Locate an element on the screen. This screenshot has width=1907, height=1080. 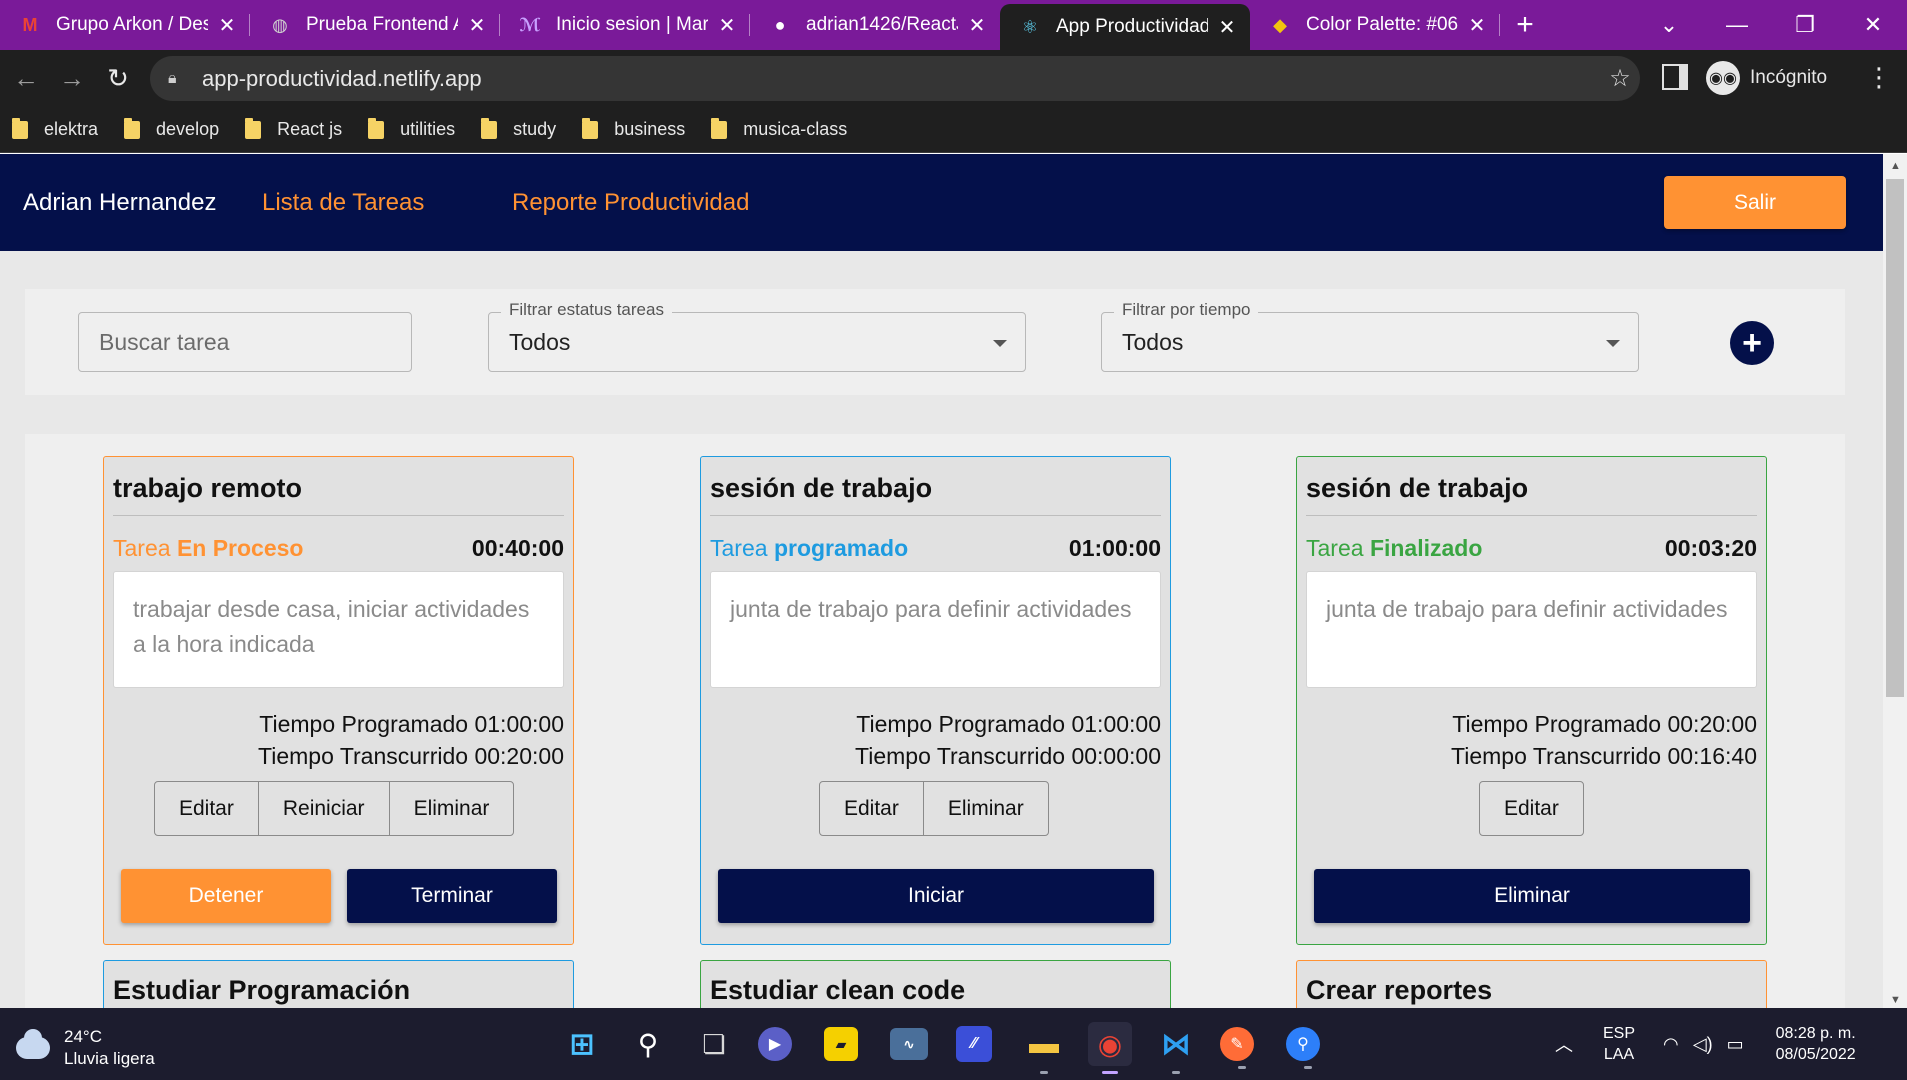
logout-button: Salir is located at coordinates (1755, 202).